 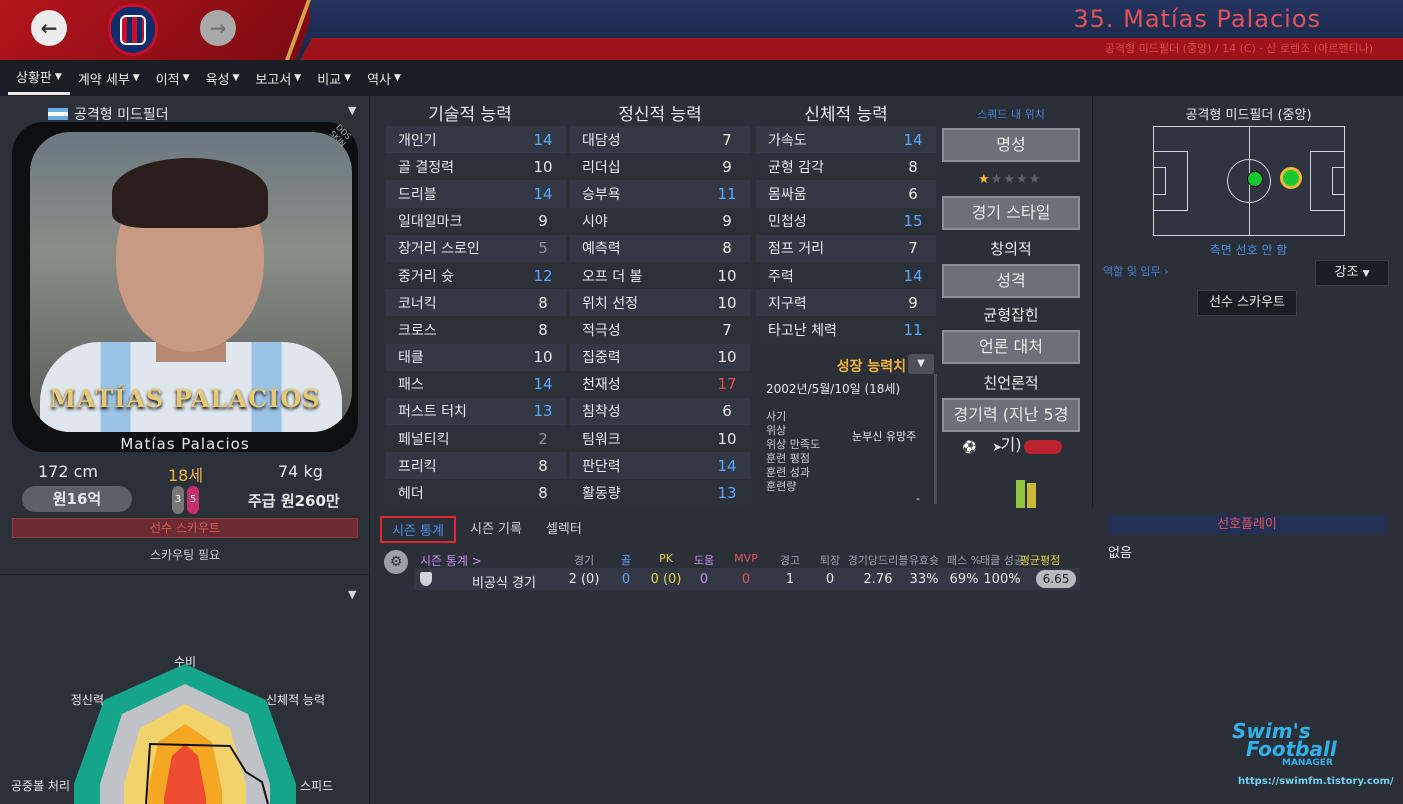 I want to click on attribute-row-mental: 위치 선정 10, so click(x=660, y=303).